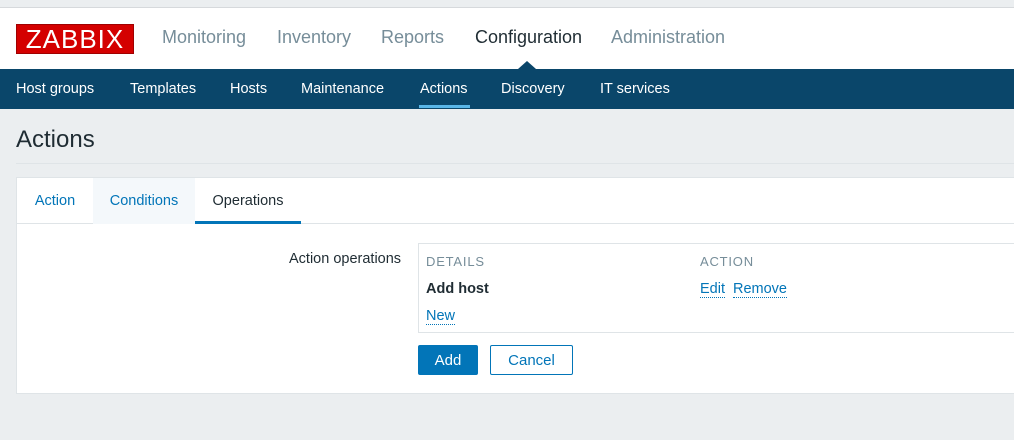 The height and width of the screenshot is (440, 1014). What do you see at coordinates (457, 289) in the screenshot?
I see `operation-details: Add host` at bounding box center [457, 289].